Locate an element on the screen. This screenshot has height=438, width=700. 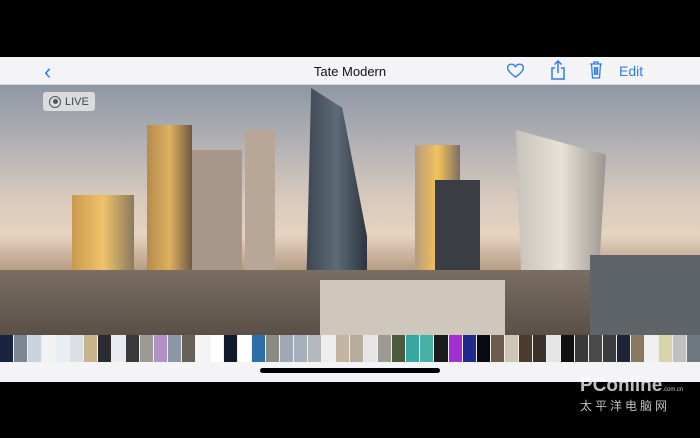
live-icon is located at coordinates (55, 101).